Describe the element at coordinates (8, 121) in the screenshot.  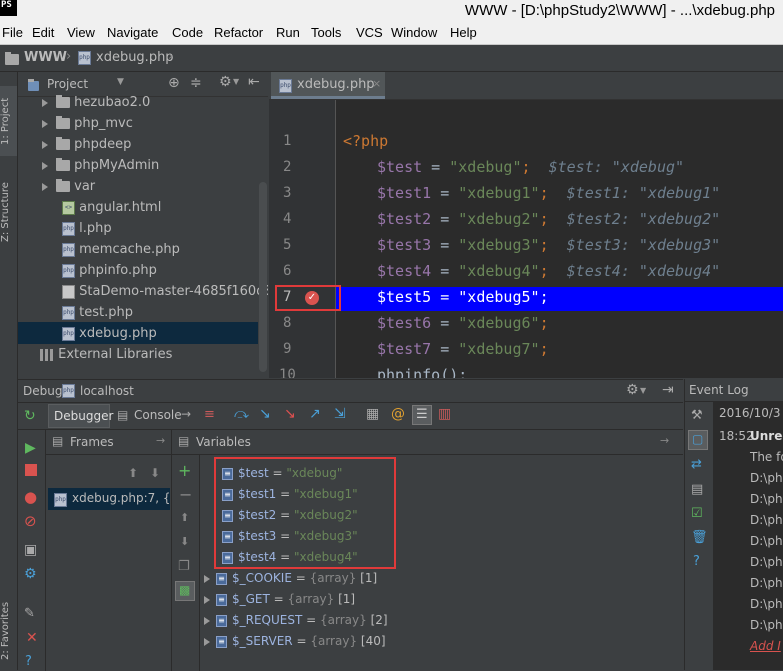
I see `tool-tab-project: 1: Project` at that location.